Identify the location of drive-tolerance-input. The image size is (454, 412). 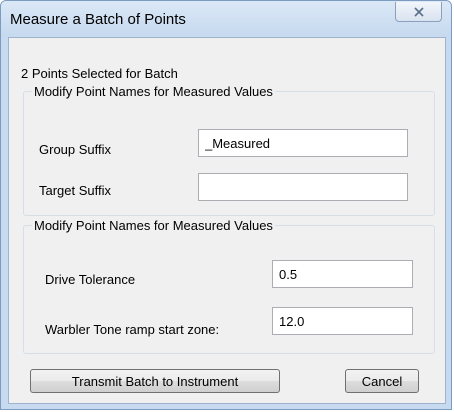
(342, 274).